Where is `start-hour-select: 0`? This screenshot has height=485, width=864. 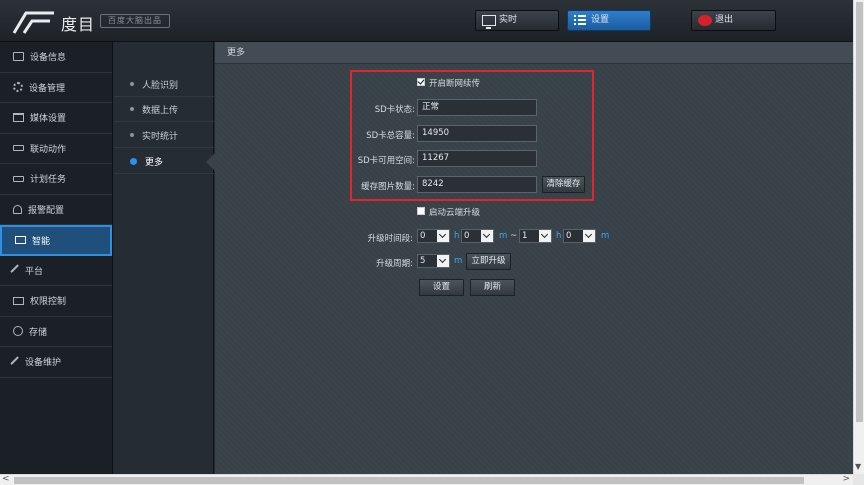
start-hour-select: 0 is located at coordinates (433, 236).